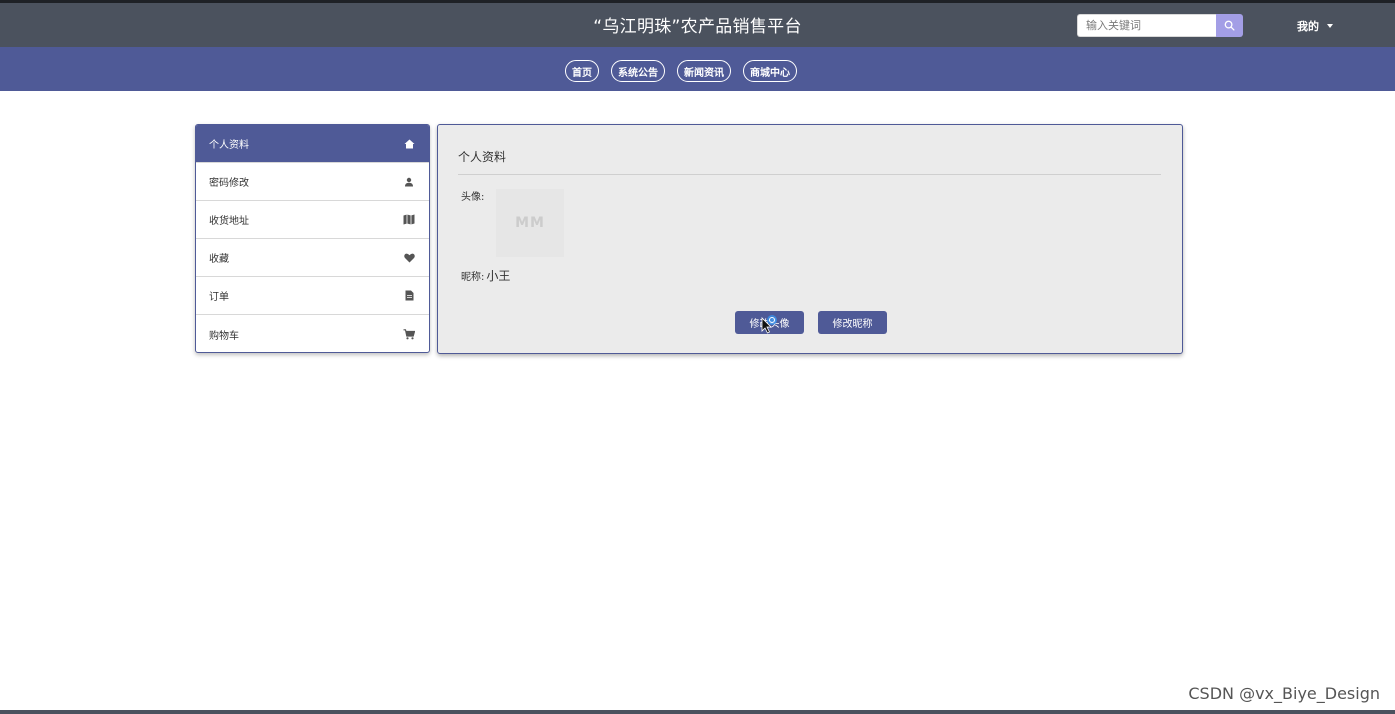 This screenshot has height=714, width=1395. What do you see at coordinates (1330, 26) in the screenshot?
I see `chevron-down-icon` at bounding box center [1330, 26].